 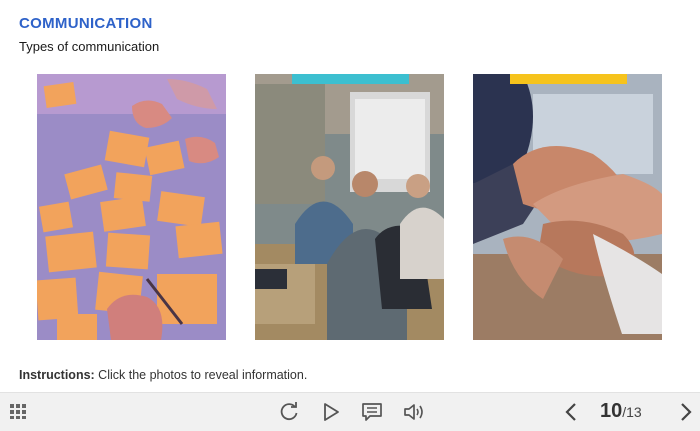 I want to click on menu-grid-icon, so click(x=20, y=412).